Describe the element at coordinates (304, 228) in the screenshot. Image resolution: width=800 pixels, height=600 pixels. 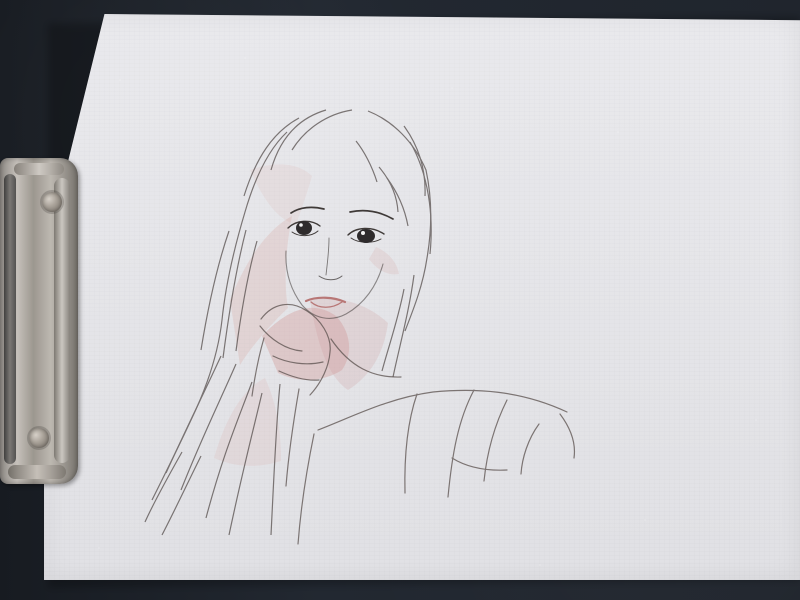
I see `left-eye-iris` at that location.